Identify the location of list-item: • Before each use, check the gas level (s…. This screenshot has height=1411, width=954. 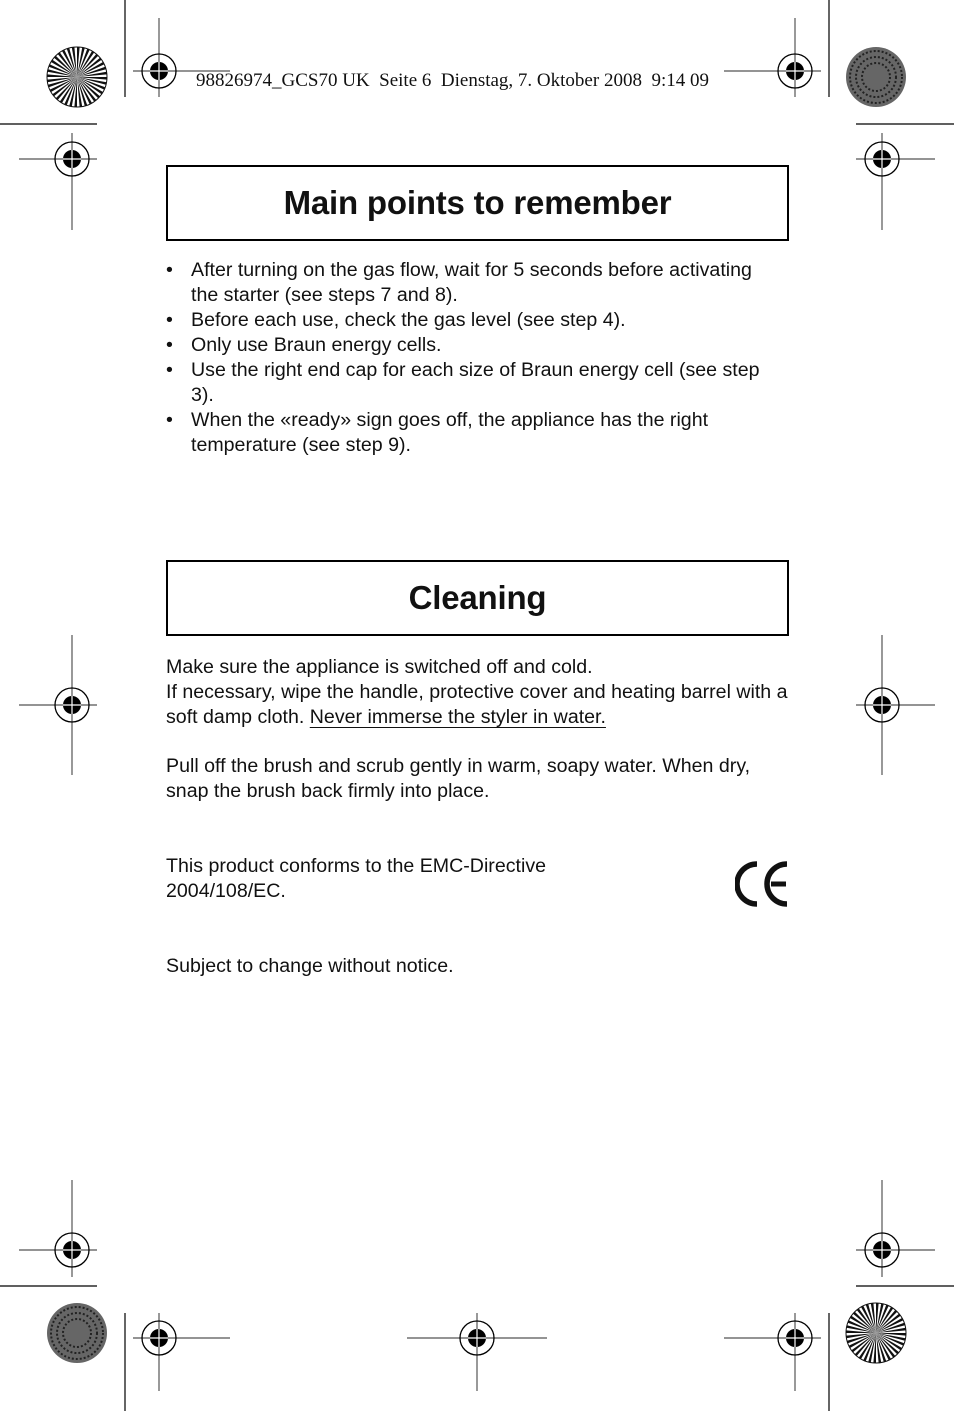
(396, 320).